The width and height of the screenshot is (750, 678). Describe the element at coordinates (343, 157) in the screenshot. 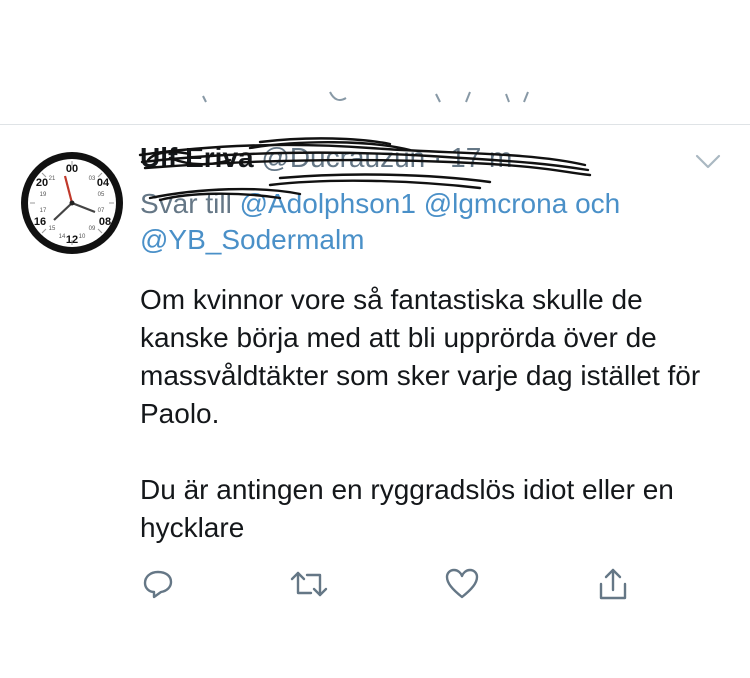

I see `author-handle: @Ducrauzun` at that location.